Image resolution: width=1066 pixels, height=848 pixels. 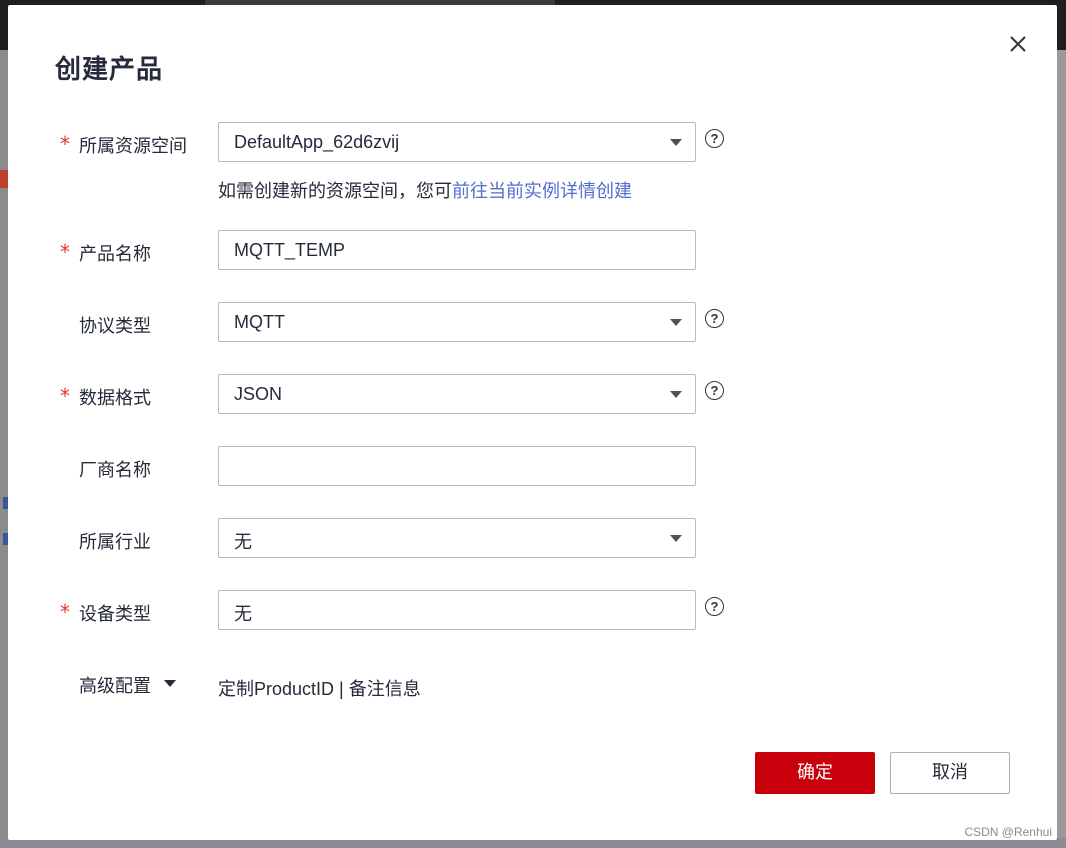 What do you see at coordinates (289, 250) in the screenshot?
I see `product-name-value: MQTT_TEMP` at bounding box center [289, 250].